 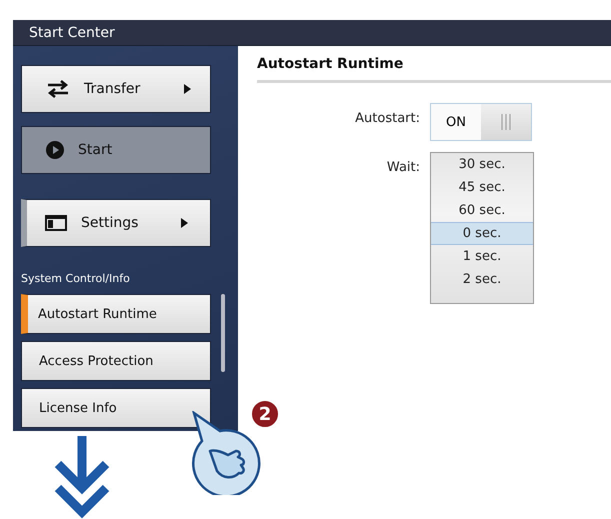 I want to click on menu-button: Settings, so click(x=116, y=223).